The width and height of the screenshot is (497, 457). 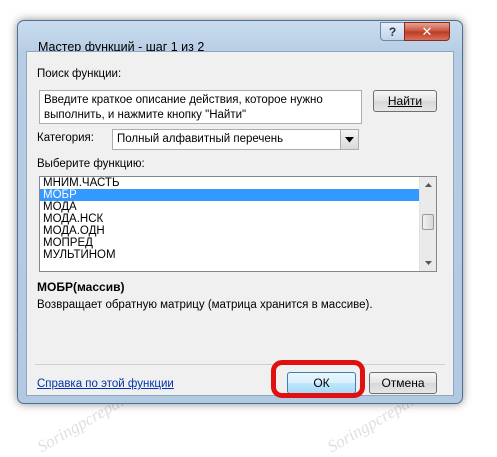 What do you see at coordinates (240, 37) in the screenshot?
I see `title-bar: Мастер функций - шаг 1 из 2 ? ✕` at bounding box center [240, 37].